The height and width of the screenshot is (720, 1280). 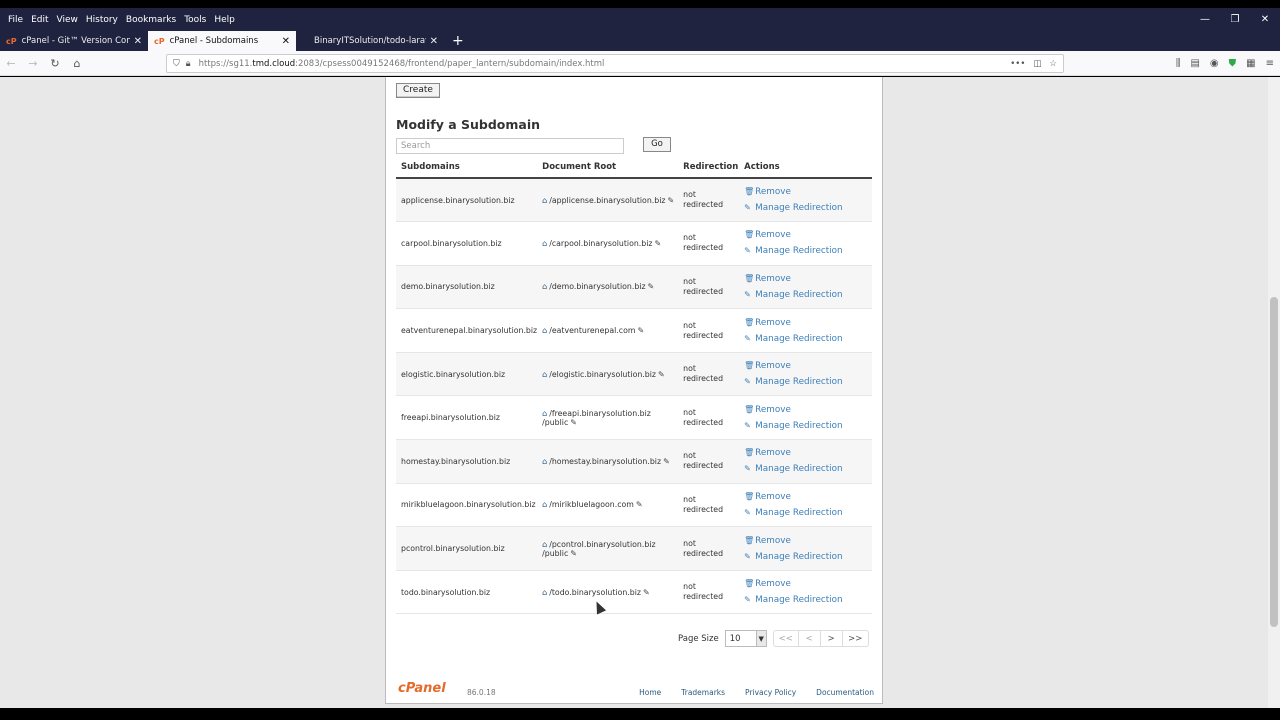 What do you see at coordinates (422, 688) in the screenshot?
I see `cpanel-logo: cPanel` at bounding box center [422, 688].